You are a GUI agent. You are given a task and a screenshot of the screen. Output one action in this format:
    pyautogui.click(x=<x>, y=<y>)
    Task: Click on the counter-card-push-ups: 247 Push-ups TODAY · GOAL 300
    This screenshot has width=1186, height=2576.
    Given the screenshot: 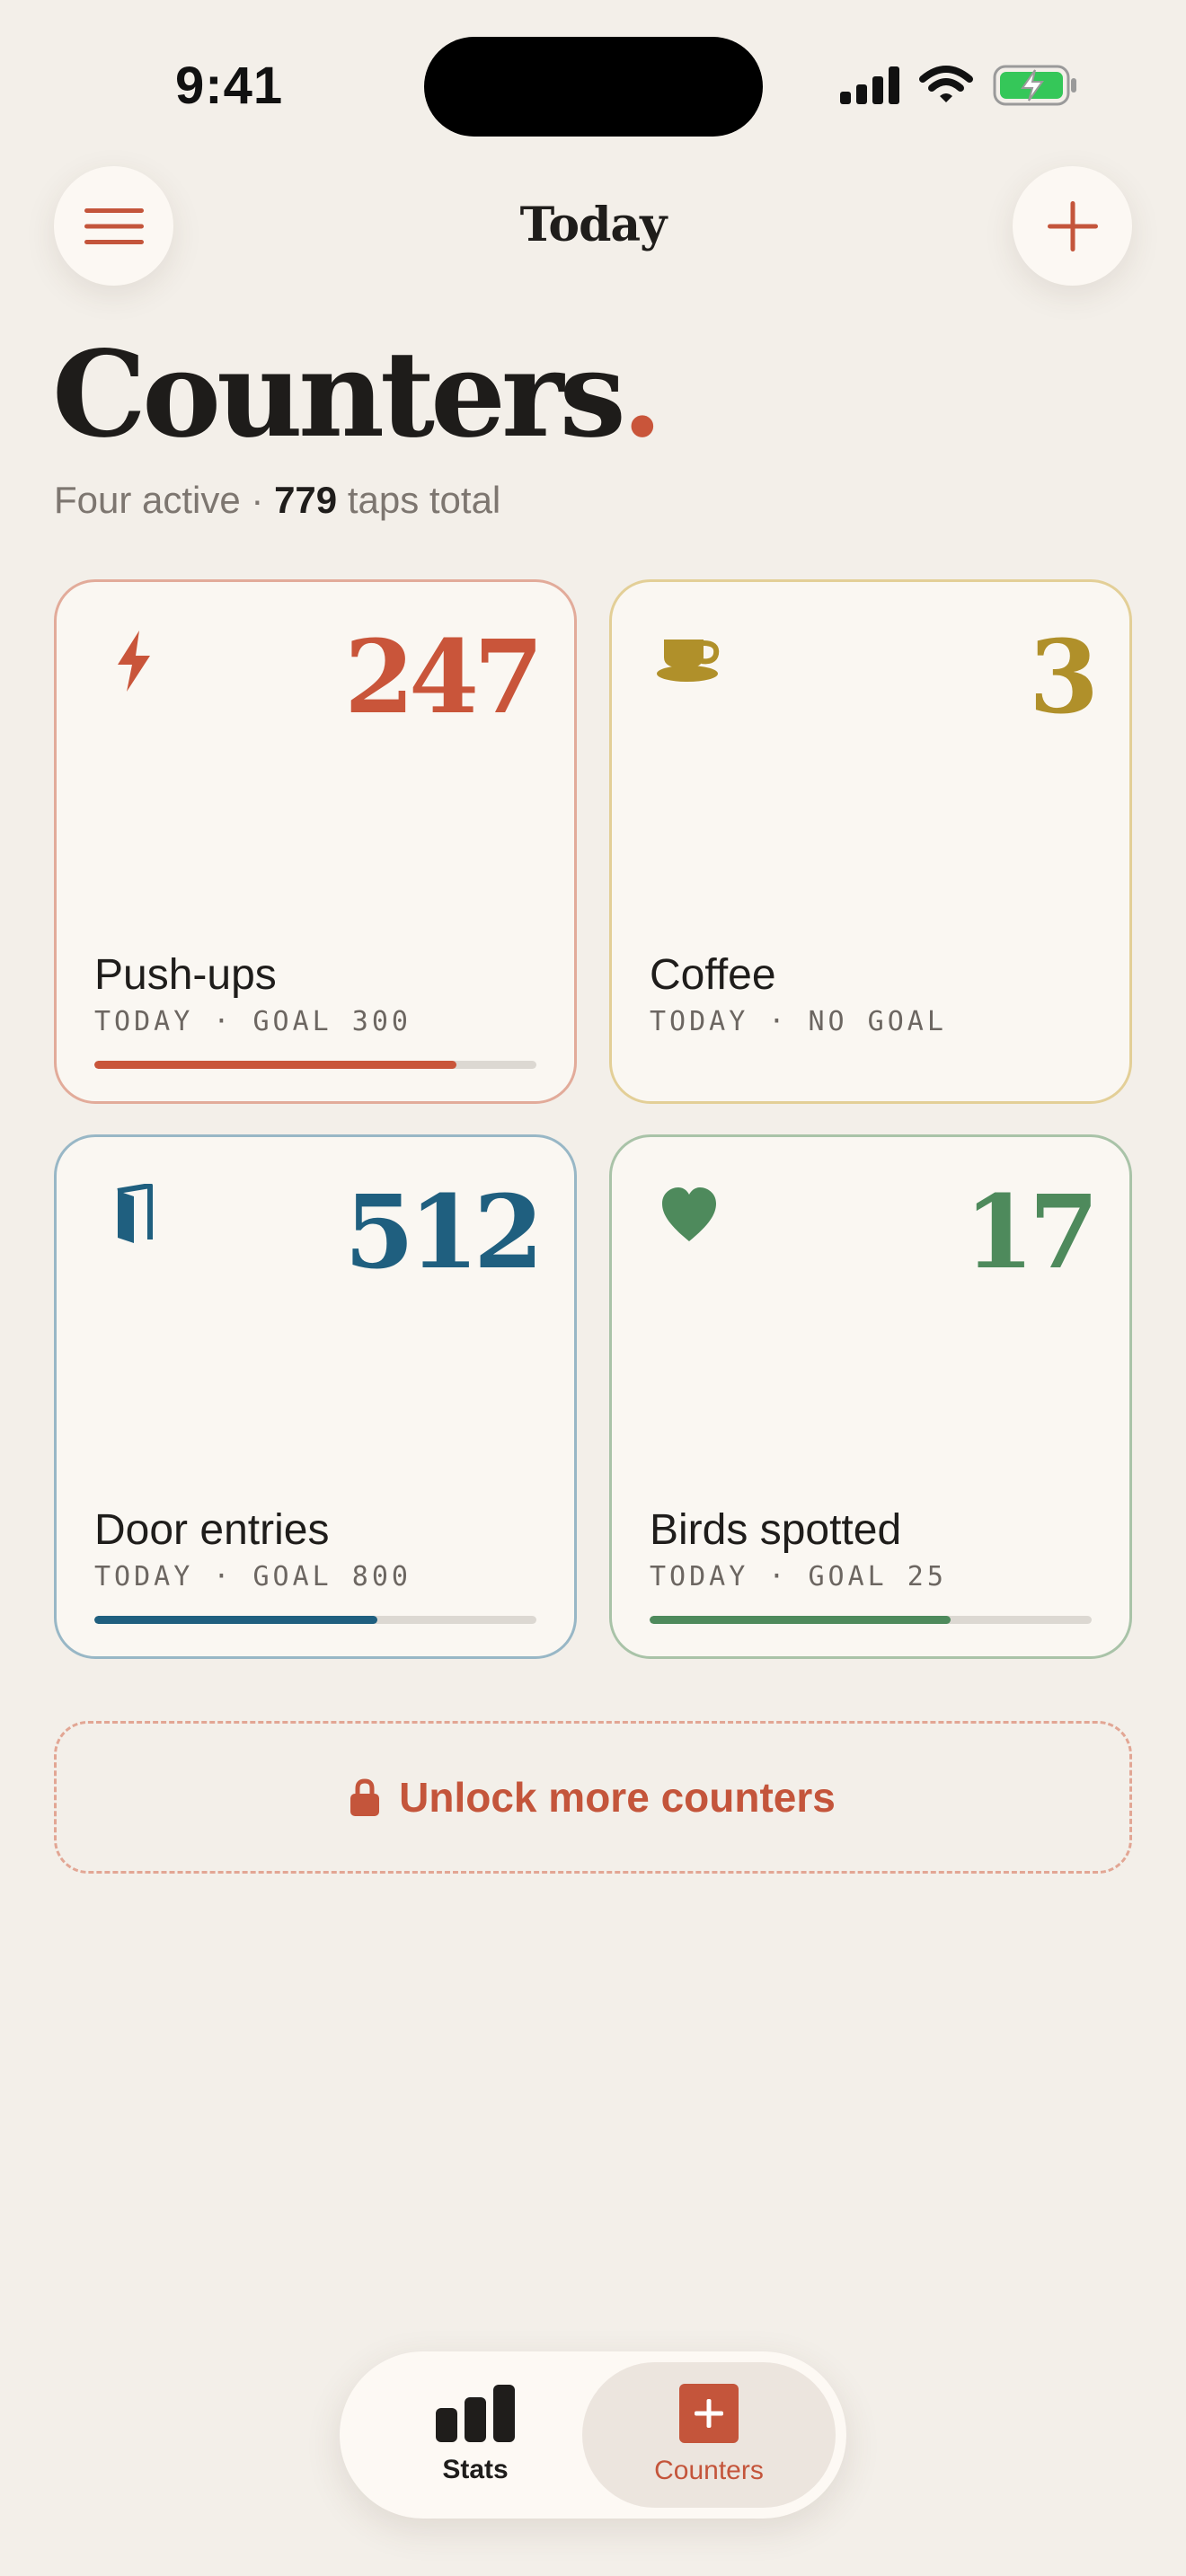 What is the action you would take?
    pyautogui.click(x=315, y=841)
    